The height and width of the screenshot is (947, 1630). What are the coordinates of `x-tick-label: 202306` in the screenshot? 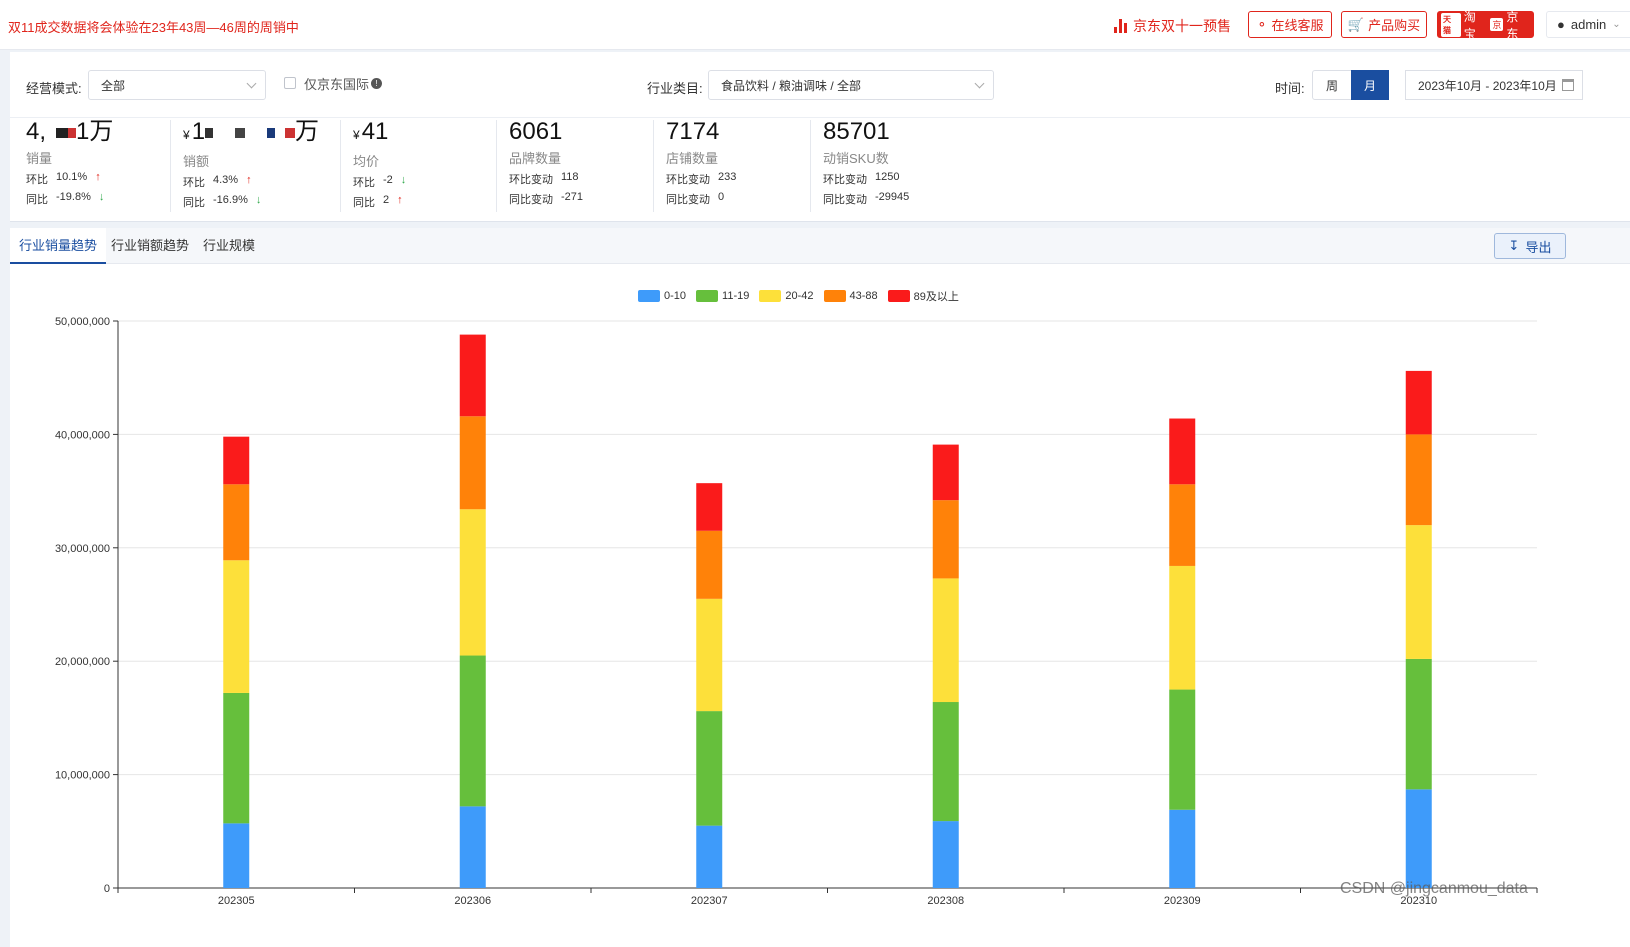 It's located at (472, 901).